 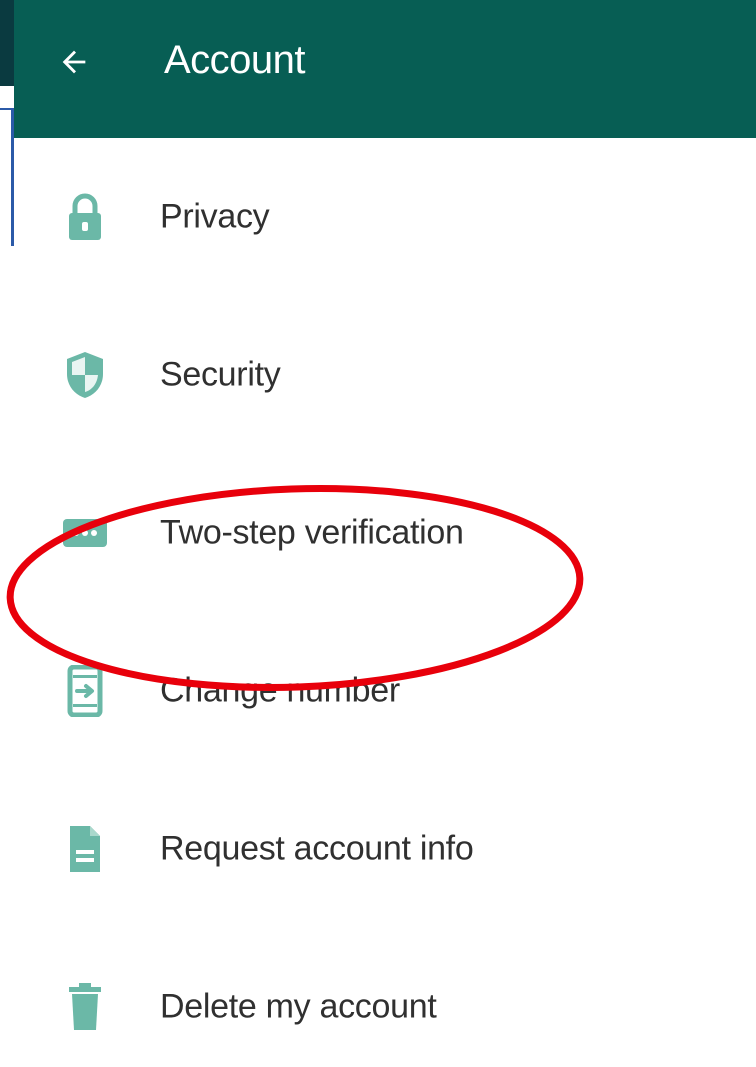 I want to click on menu-item-label: Request account info, so click(x=317, y=848).